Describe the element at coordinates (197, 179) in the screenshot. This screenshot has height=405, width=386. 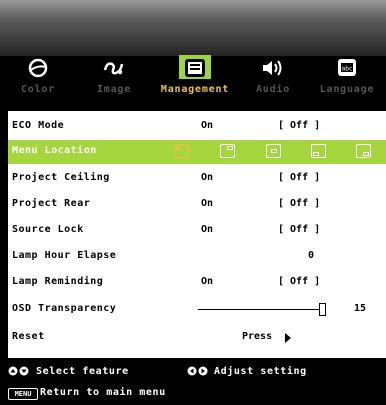
I see `project-ceiling-row: Project Ceiling On [ Off ]` at that location.